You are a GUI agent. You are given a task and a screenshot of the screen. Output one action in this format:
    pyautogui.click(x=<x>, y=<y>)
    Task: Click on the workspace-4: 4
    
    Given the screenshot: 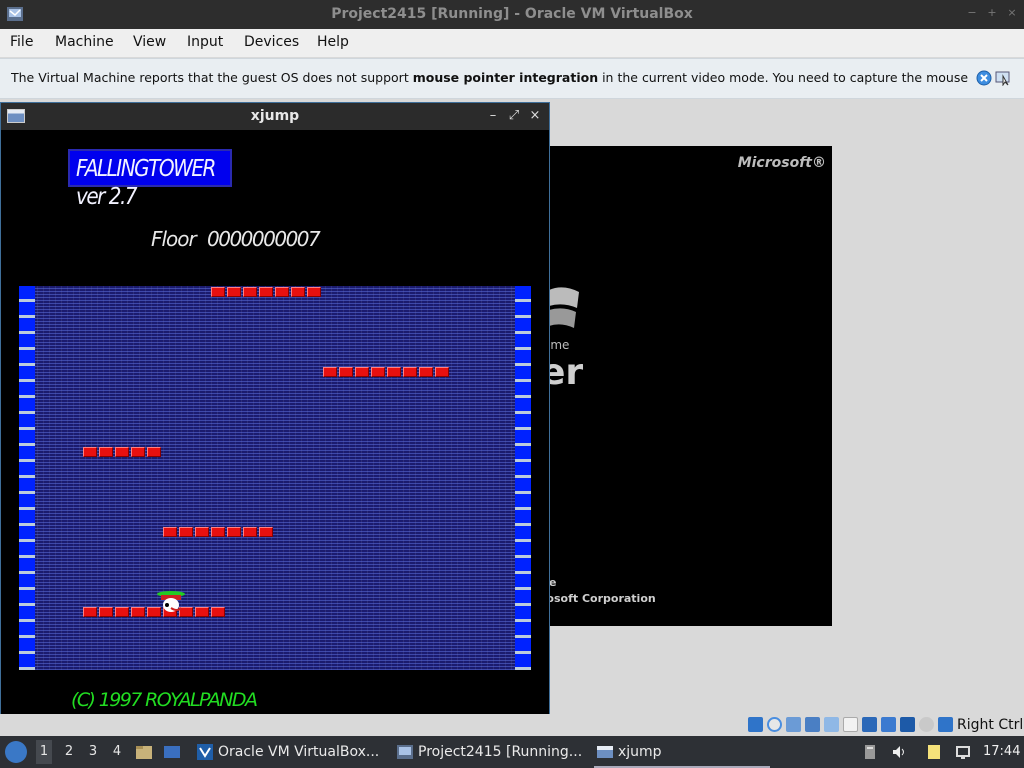 What is the action you would take?
    pyautogui.click(x=117, y=751)
    